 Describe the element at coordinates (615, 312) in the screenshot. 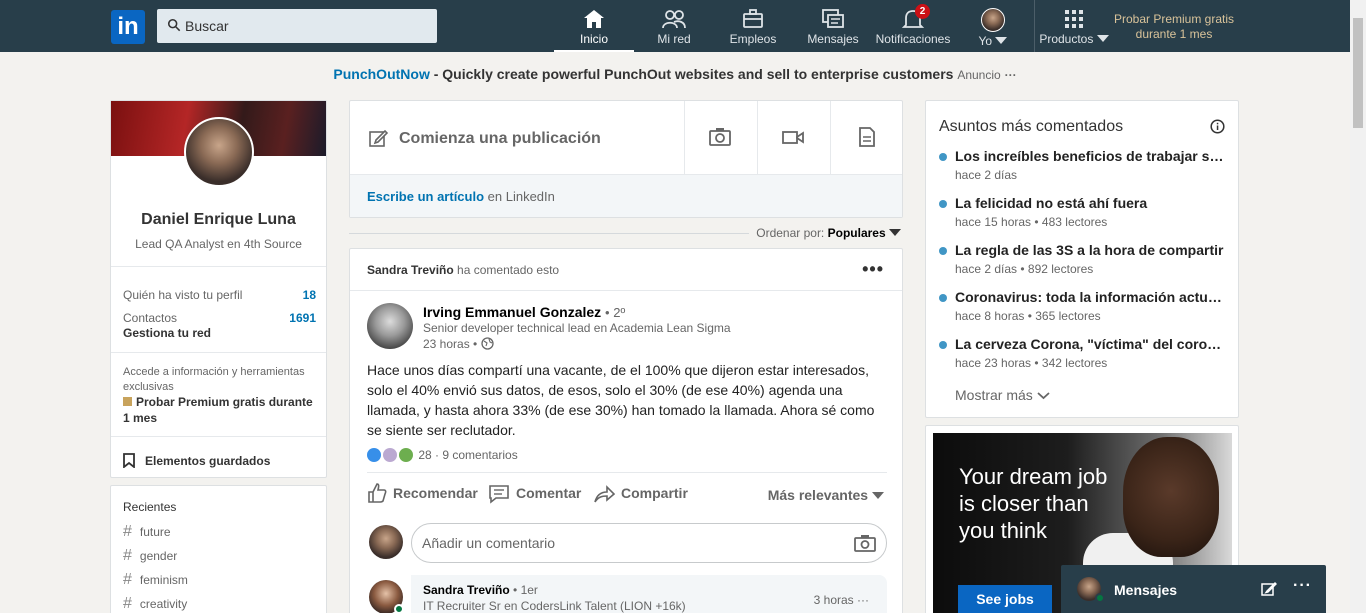

I see `connection-degree: • 2º` at that location.